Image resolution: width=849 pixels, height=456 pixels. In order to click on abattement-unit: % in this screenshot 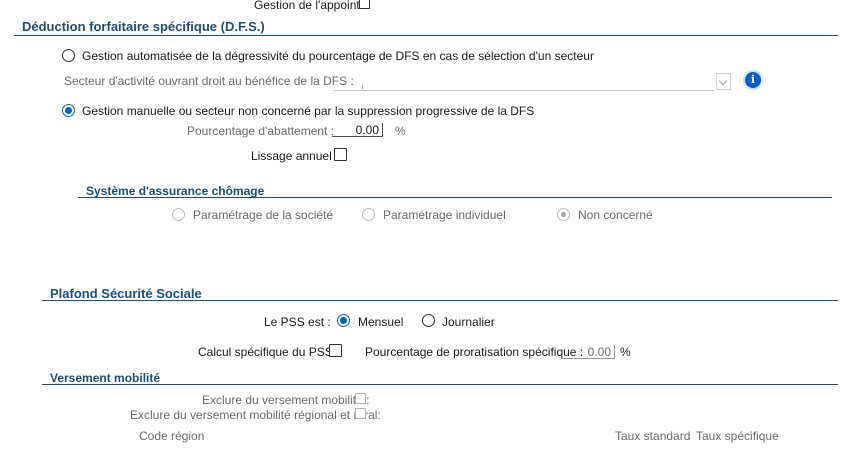, I will do `click(400, 131)`.